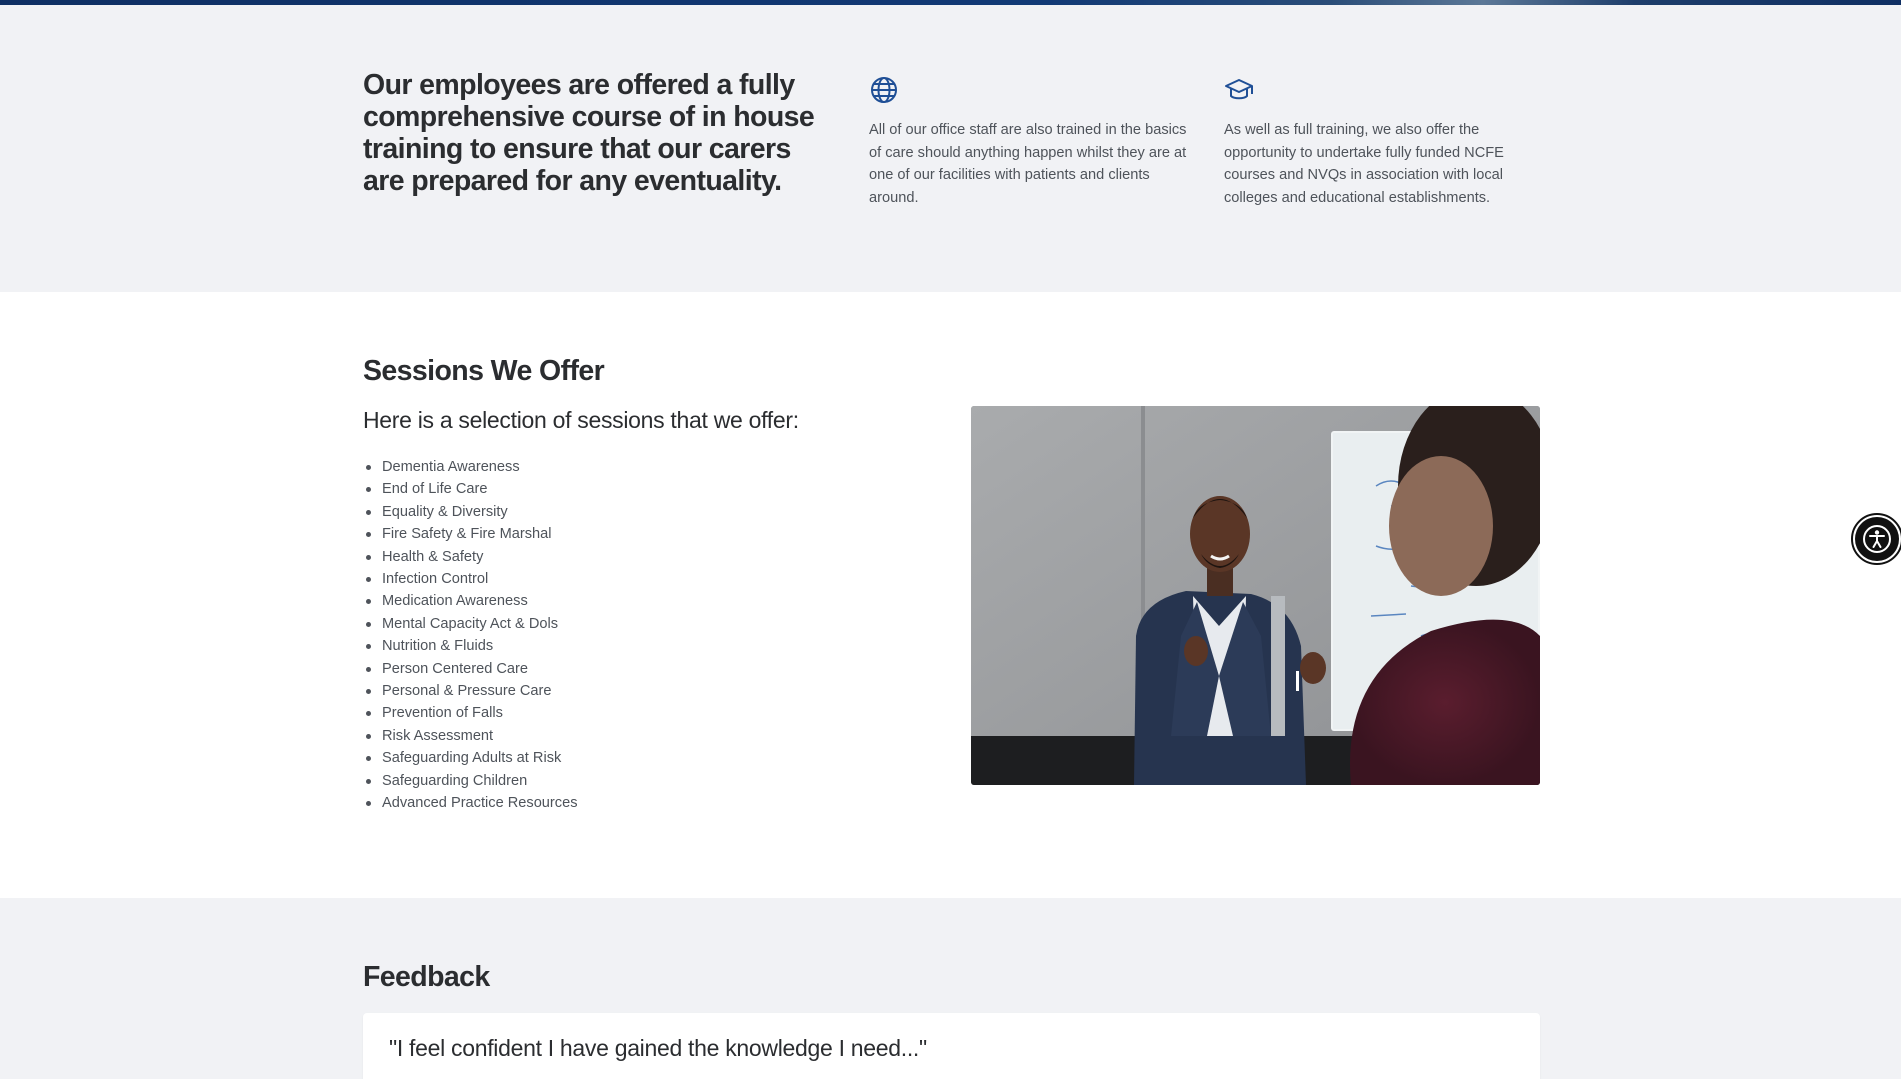 This screenshot has width=1901, height=1079. I want to click on session-item: Safeguarding Children, so click(470, 781).